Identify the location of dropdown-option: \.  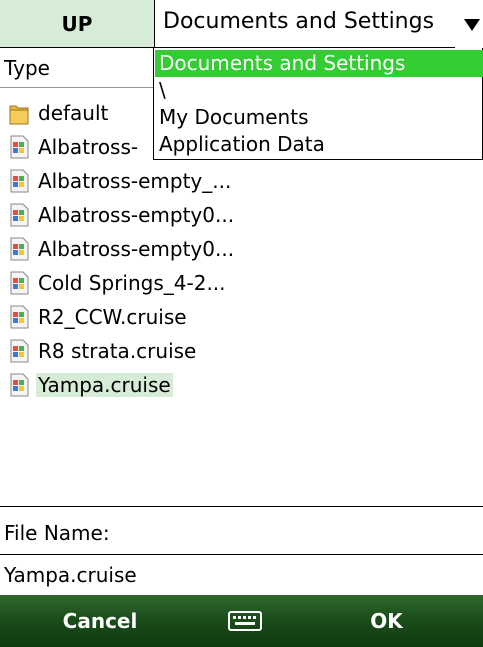
(319, 90).